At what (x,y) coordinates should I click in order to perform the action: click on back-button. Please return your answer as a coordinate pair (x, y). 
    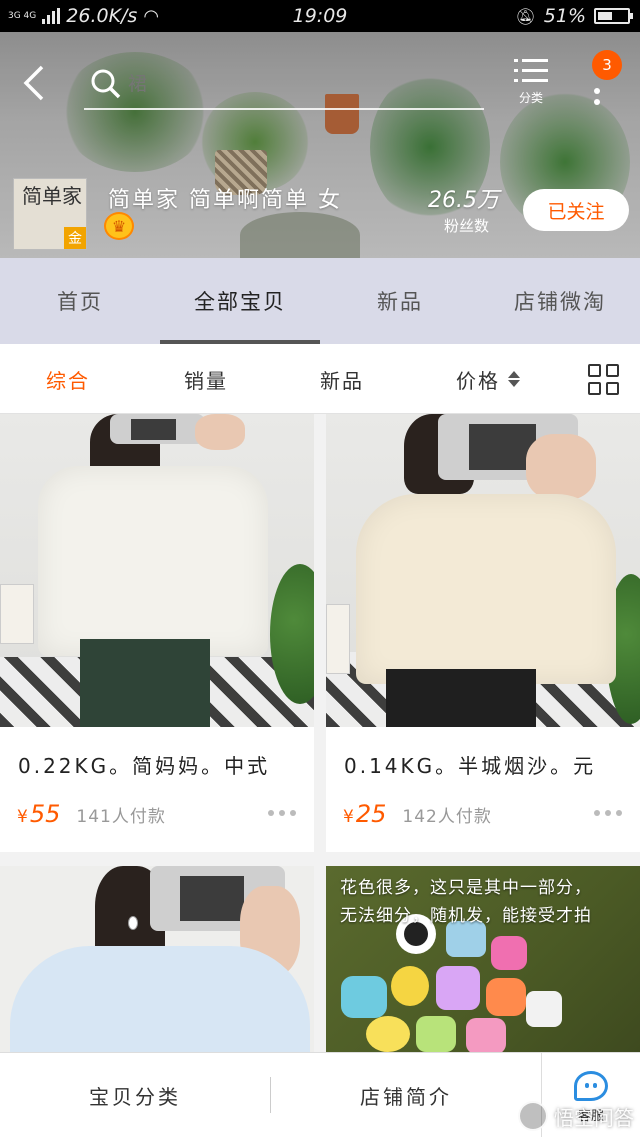
    Looking at the image, I should click on (34, 83).